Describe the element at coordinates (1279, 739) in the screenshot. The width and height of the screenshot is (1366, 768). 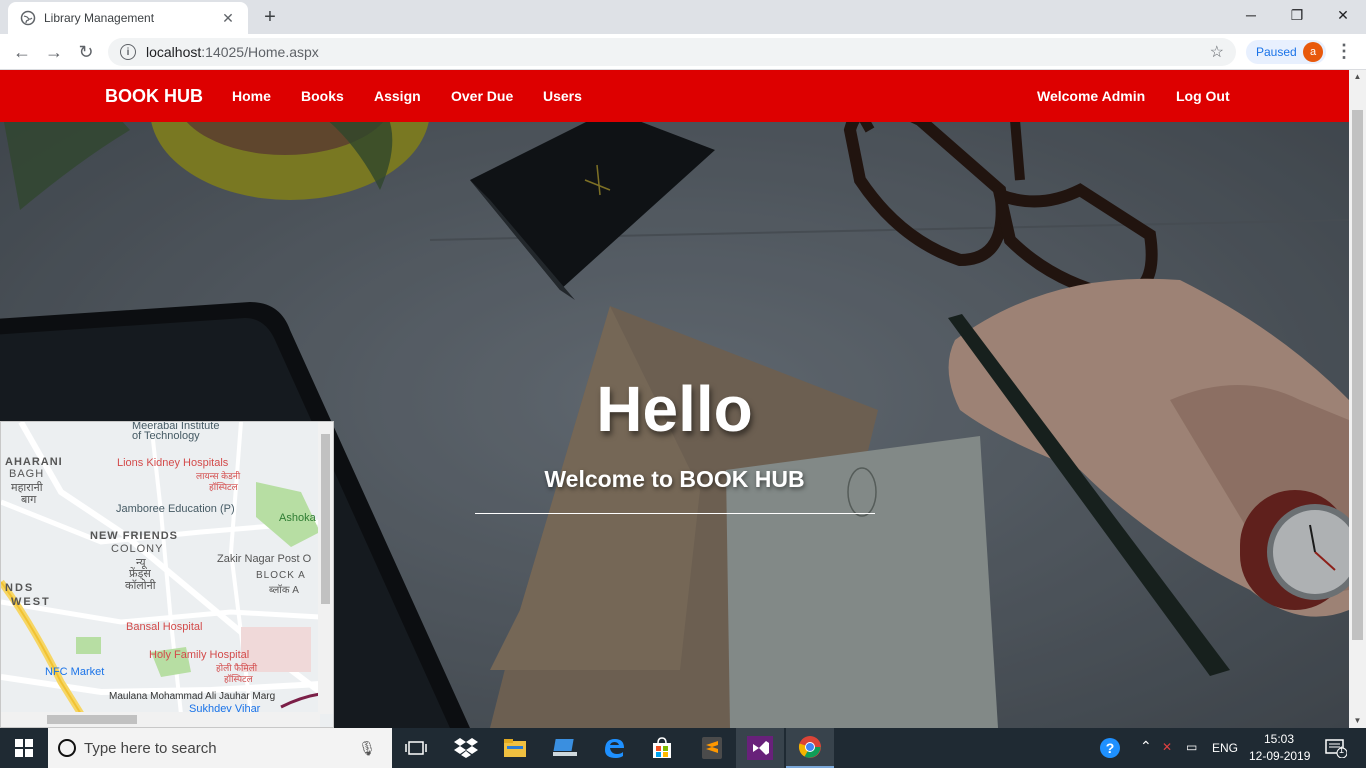
I see `clock-time: 15:03` at that location.